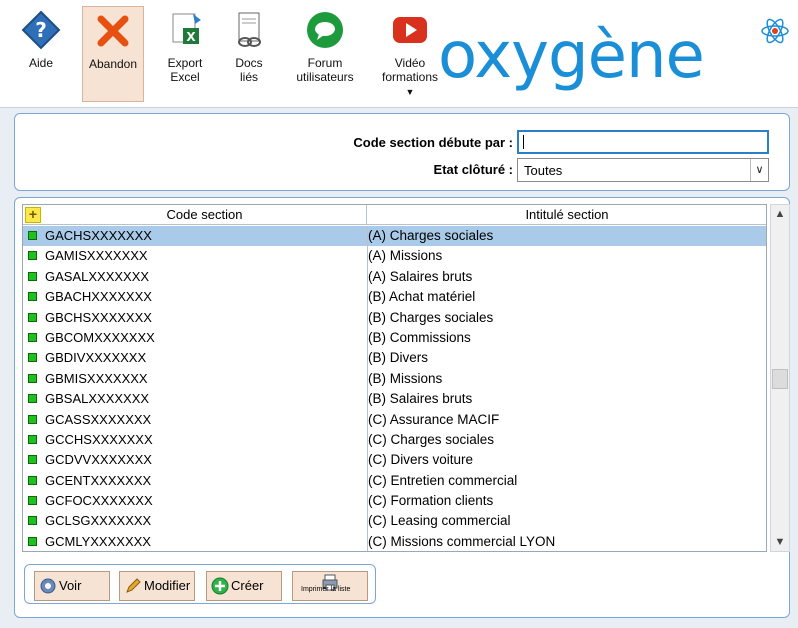 This screenshot has height=628, width=798. I want to click on table-row: GCDVVXXXXXXX (C) Divers voiture, so click(394, 460).